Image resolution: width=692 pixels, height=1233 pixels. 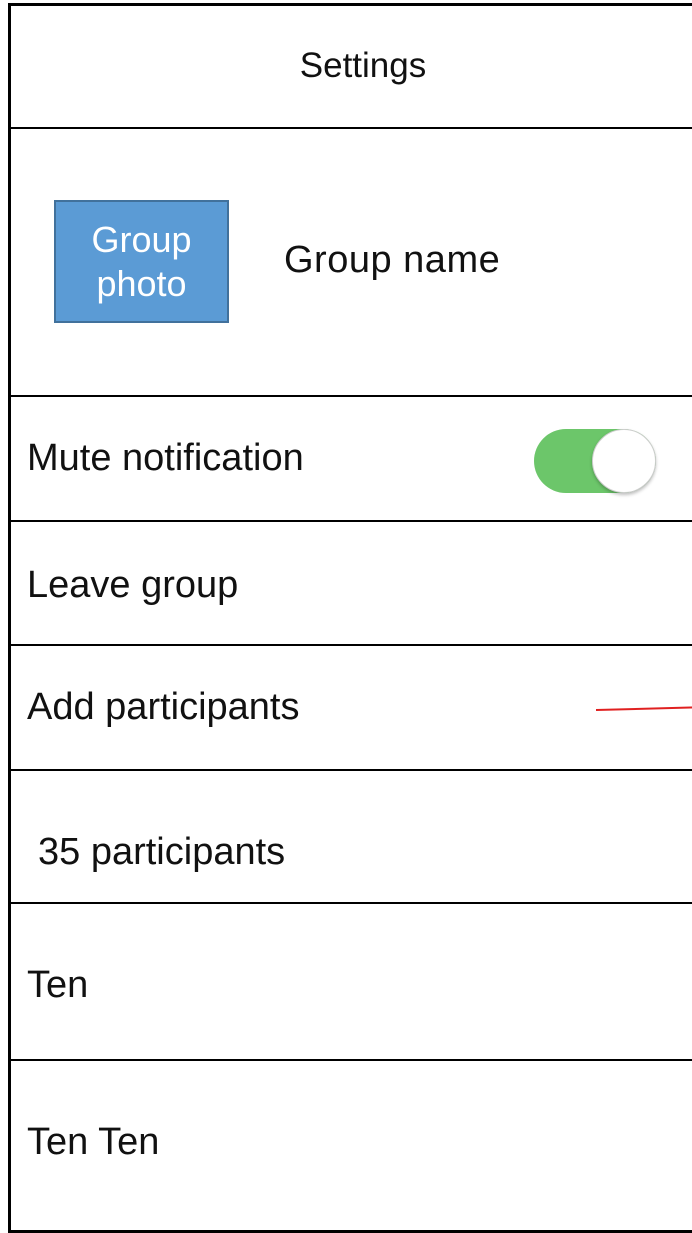 I want to click on mute-notification-row: Mute notification, so click(x=350, y=459).